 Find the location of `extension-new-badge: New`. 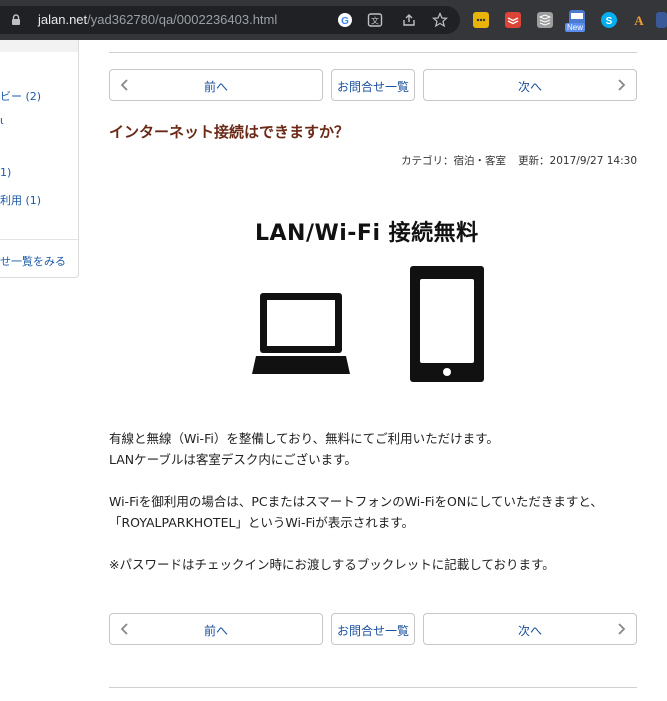

extension-new-badge: New is located at coordinates (575, 27).